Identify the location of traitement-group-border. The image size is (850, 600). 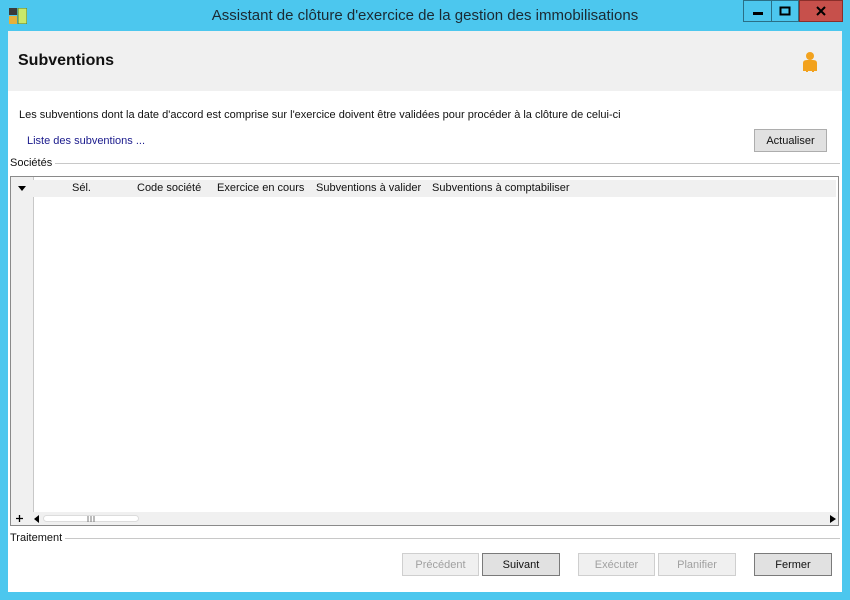
(425, 538).